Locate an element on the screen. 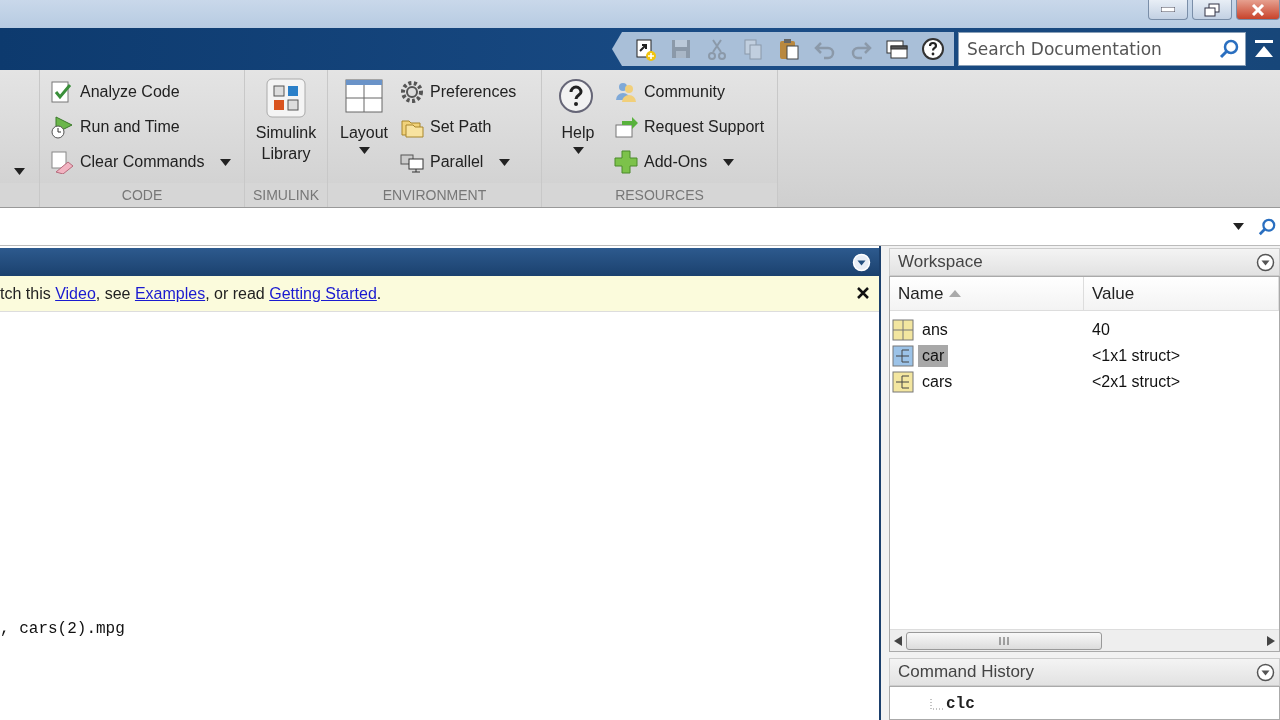  restore-button is located at coordinates (1212, 10).